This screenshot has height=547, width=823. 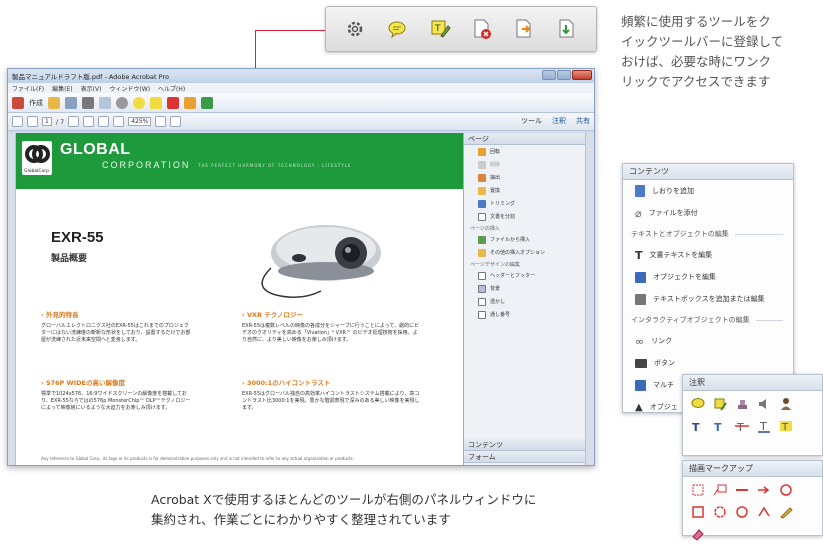 What do you see at coordinates (12, 299) in the screenshot?
I see `navigation-strip` at bounding box center [12, 299].